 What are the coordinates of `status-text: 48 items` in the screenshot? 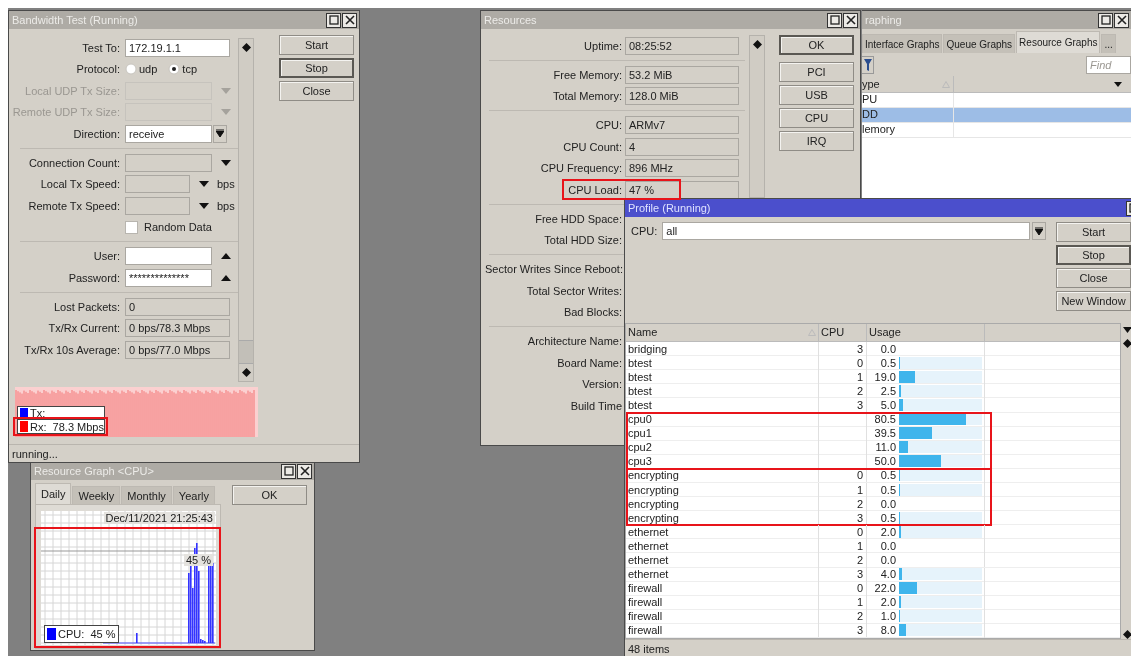 It's located at (649, 648).